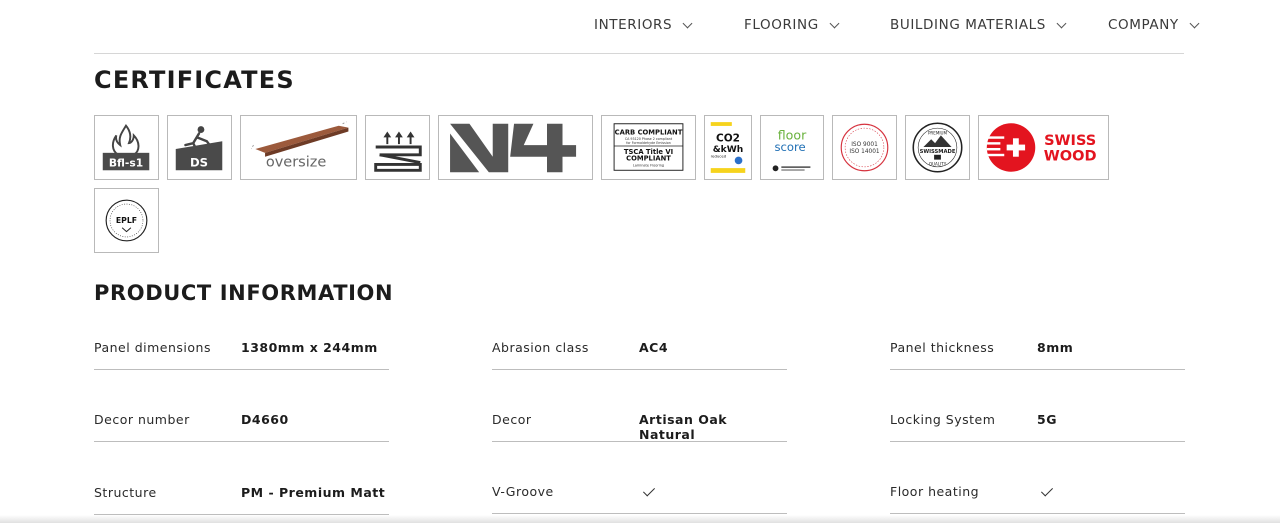 This screenshot has height=523, width=1280. I want to click on svg-text: score, so click(789, 147).